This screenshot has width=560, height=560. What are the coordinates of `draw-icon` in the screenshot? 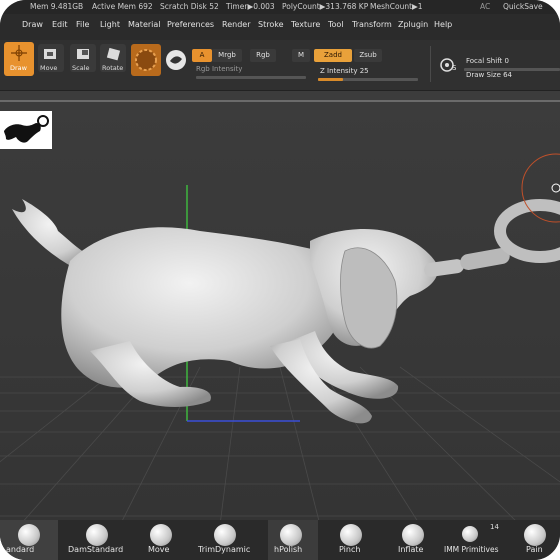 It's located at (19, 53).